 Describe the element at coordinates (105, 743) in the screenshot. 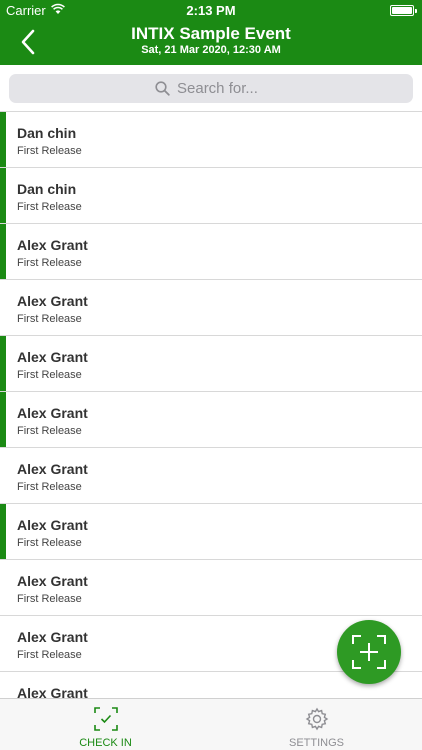

I see `tab-check-in-label: CHECK IN` at that location.